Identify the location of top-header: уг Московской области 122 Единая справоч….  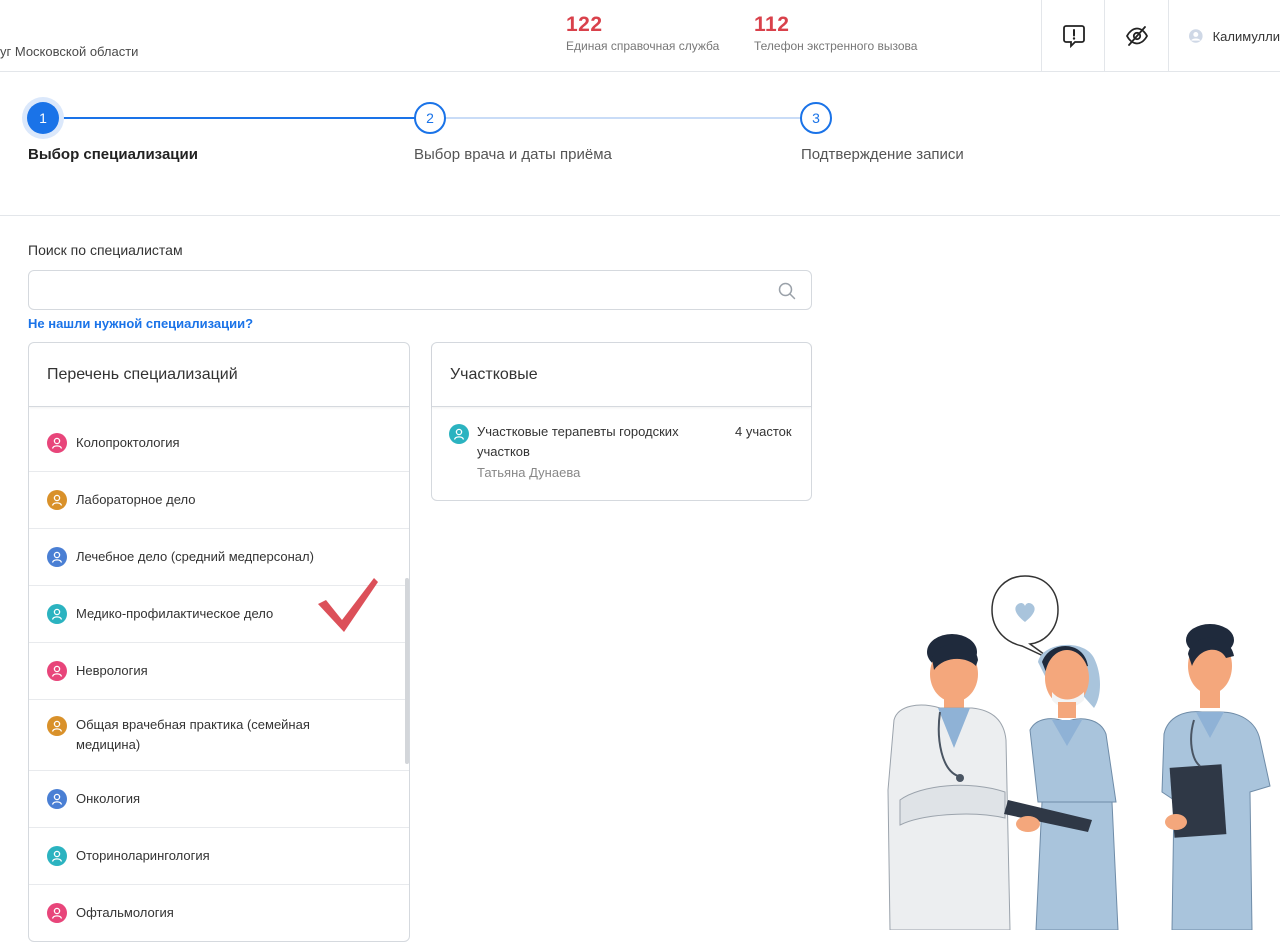
(640, 36).